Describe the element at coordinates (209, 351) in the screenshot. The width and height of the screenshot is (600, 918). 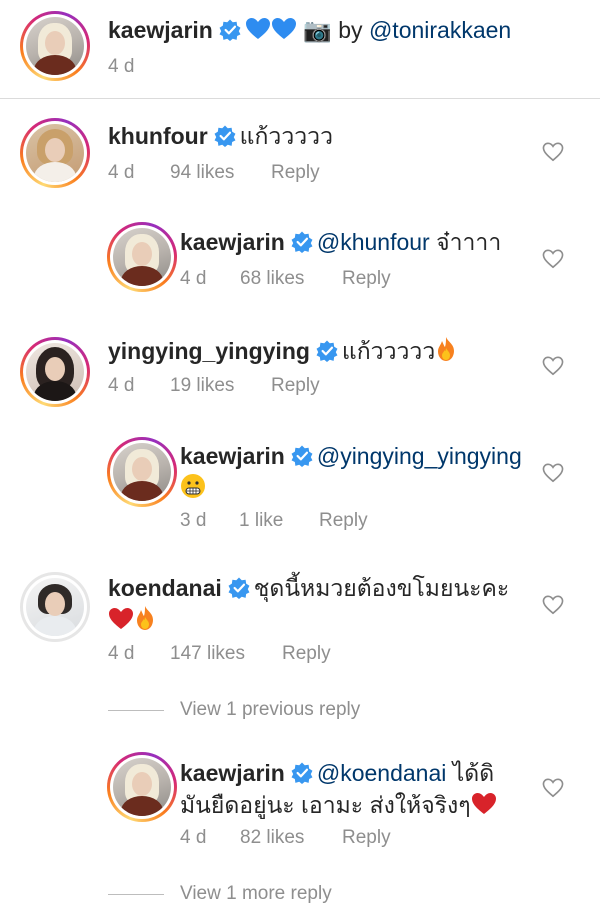
I see `comment-username: yingying_yingying` at that location.